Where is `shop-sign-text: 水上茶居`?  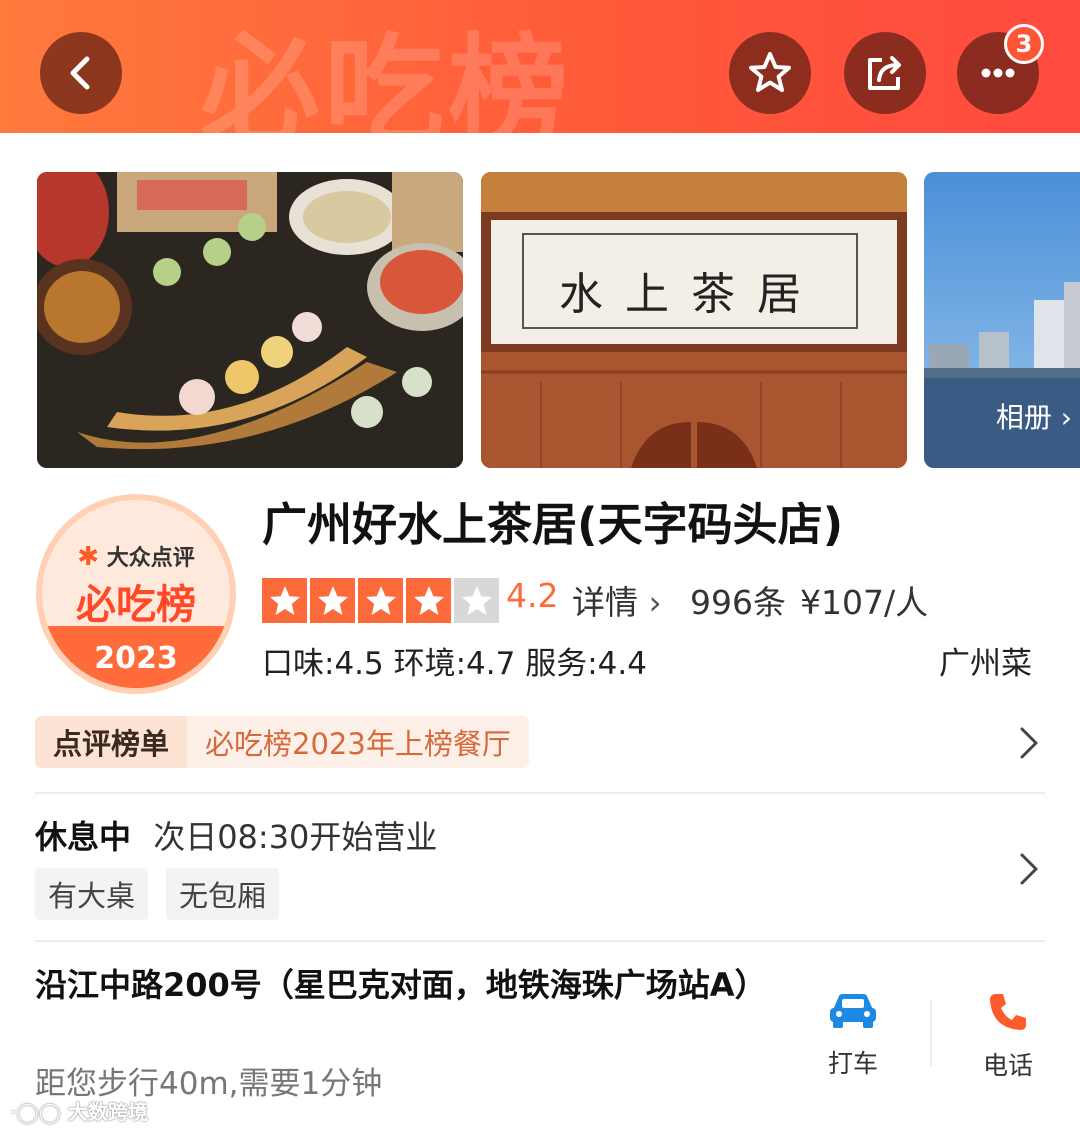 shop-sign-text: 水上茶居 is located at coordinates (691, 294).